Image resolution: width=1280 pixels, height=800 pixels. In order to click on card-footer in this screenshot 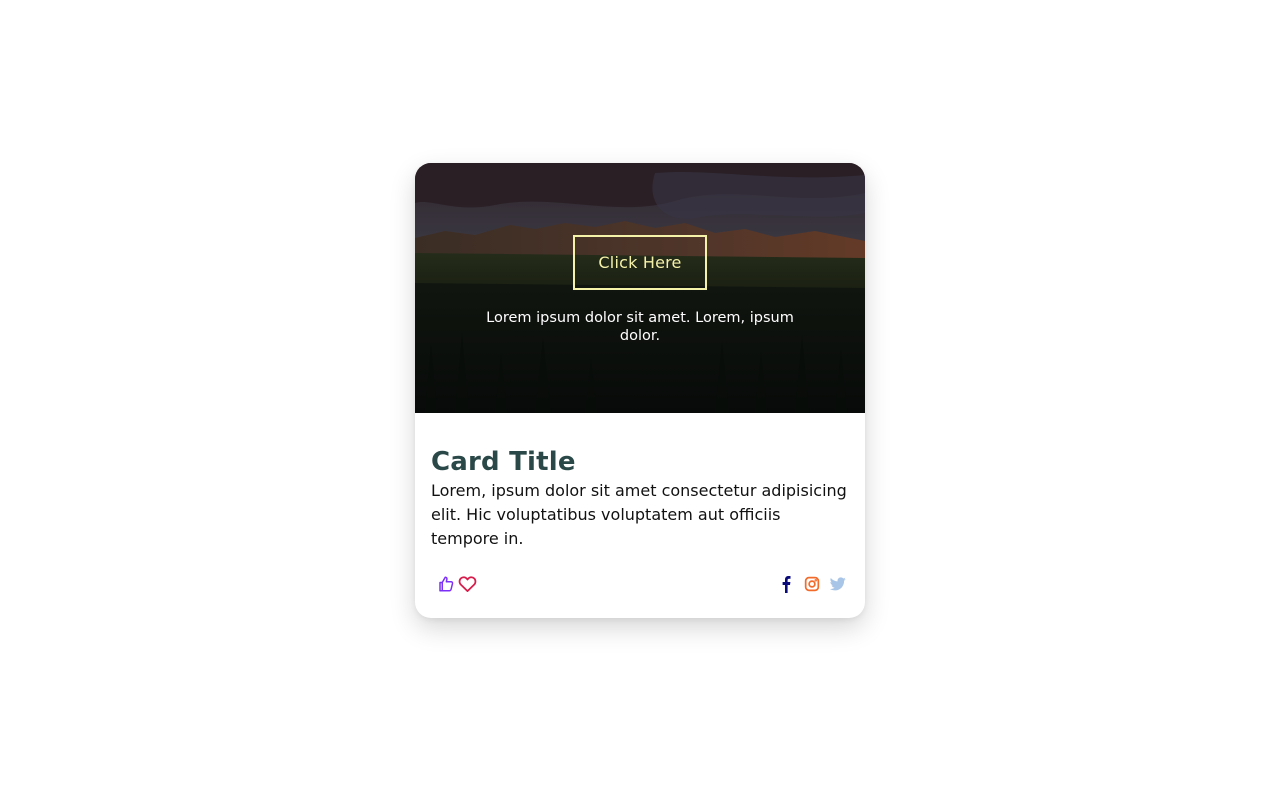, I will do `click(640, 584)`.